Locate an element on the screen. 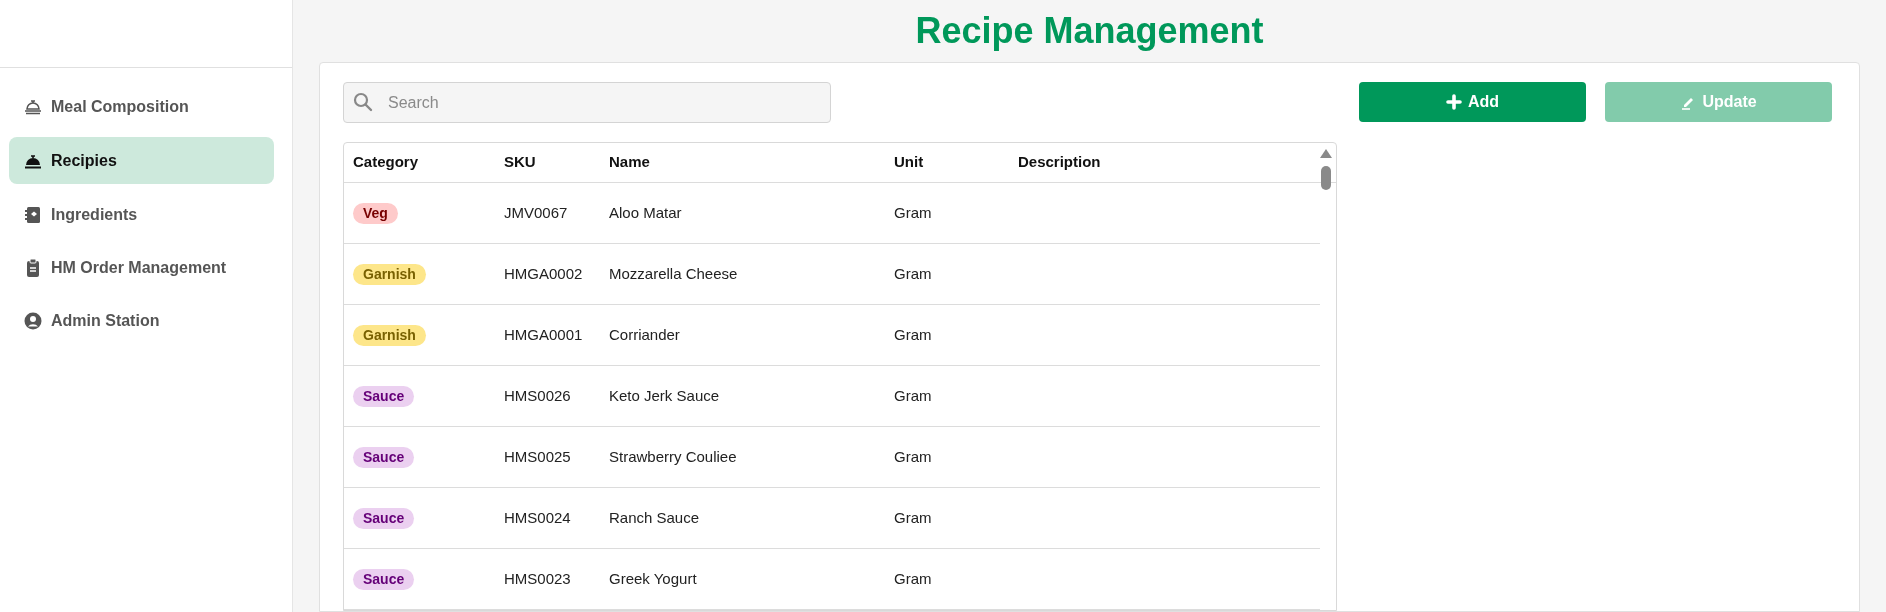 This screenshot has width=1886, height=612. column-header: Unit is located at coordinates (909, 162).